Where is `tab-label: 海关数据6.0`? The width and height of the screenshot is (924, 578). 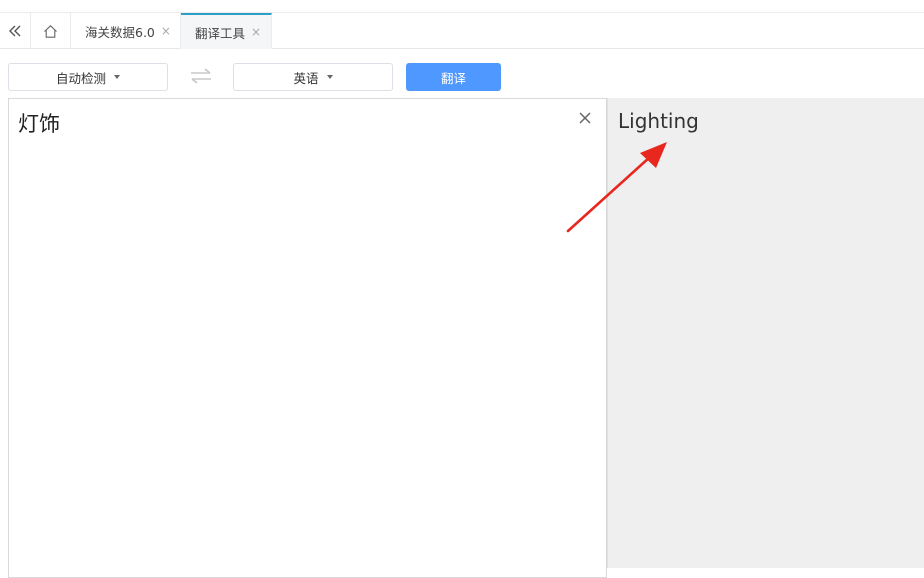 tab-label: 海关数据6.0 is located at coordinates (120, 32).